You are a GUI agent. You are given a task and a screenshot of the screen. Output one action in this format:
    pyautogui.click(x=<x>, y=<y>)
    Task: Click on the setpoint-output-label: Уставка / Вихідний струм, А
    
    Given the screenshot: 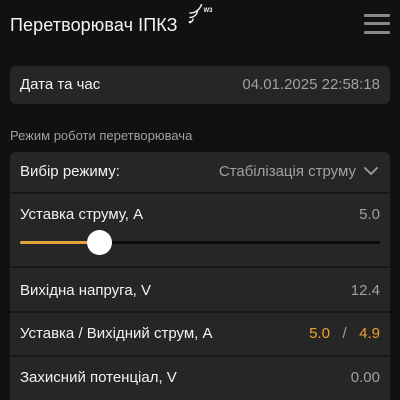 What is the action you would take?
    pyautogui.click(x=116, y=333)
    